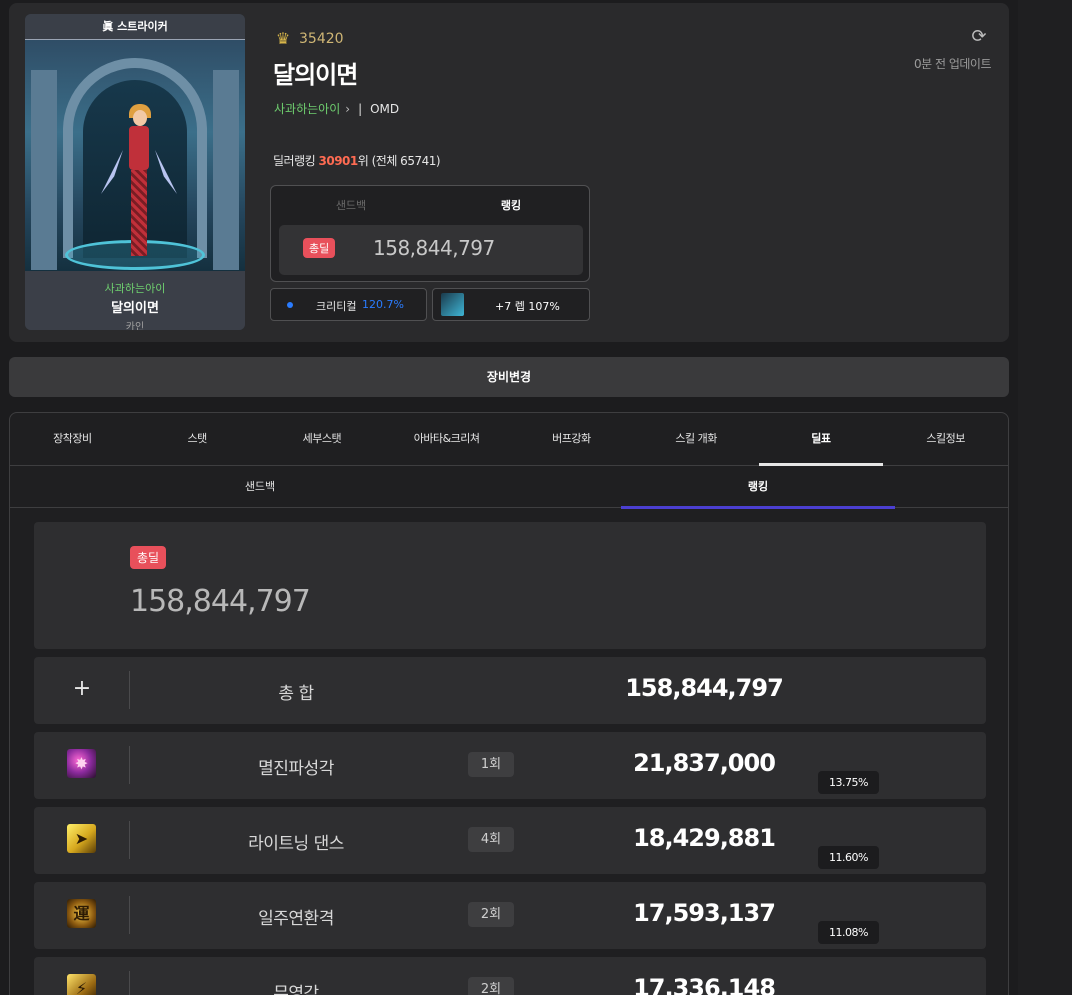  Describe the element at coordinates (704, 984) in the screenshot. I see `skill-damage: 17,336,148` at that location.